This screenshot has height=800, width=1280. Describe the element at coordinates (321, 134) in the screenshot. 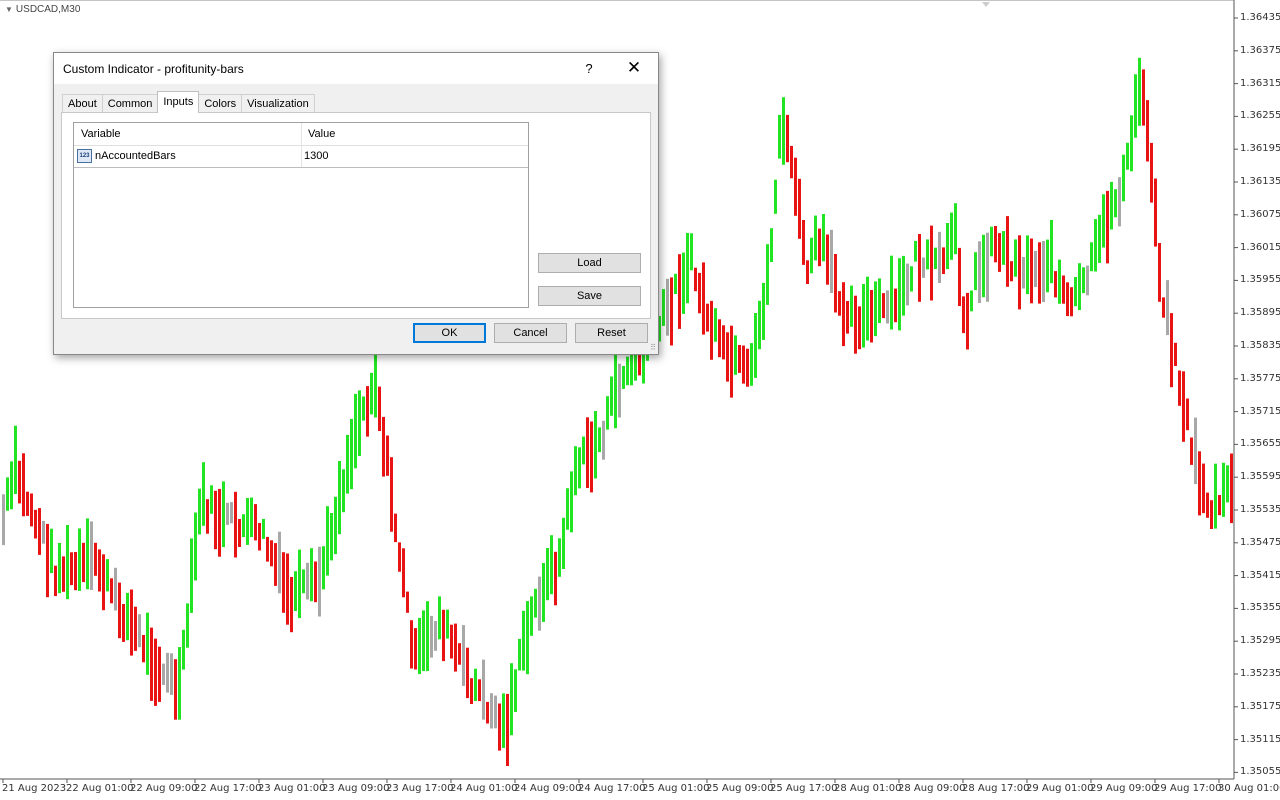

I see `value-column-header: Value` at that location.